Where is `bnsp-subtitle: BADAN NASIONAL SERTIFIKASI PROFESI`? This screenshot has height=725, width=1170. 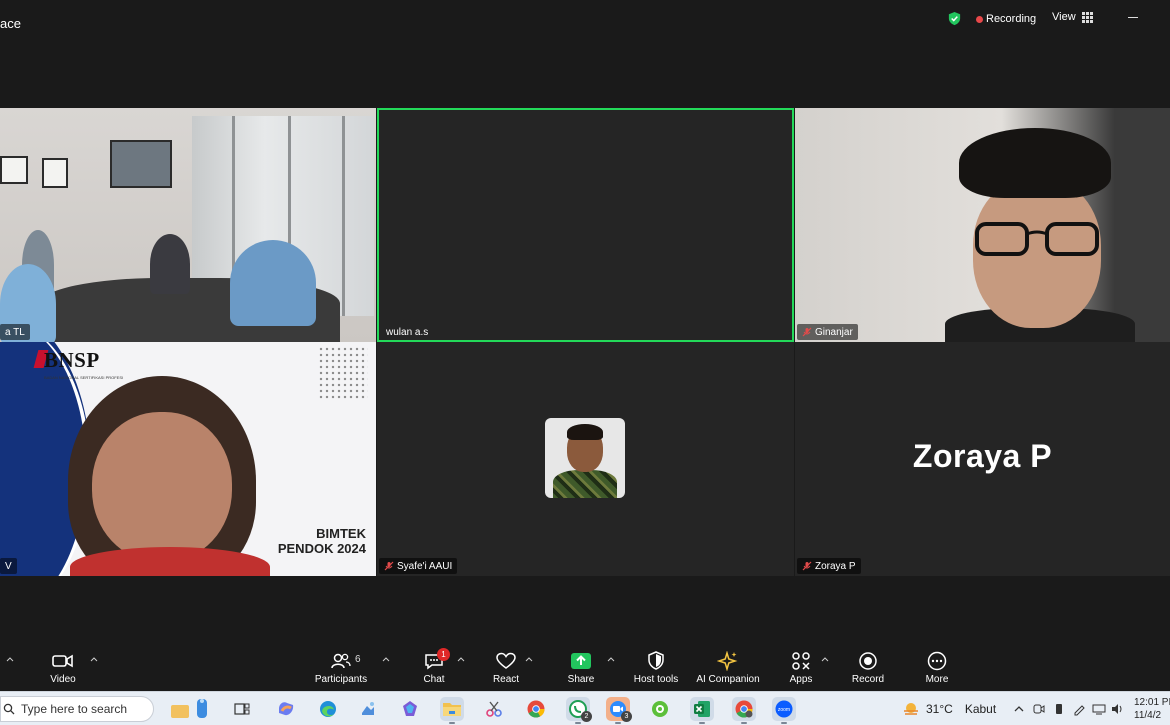
bnsp-subtitle: BADAN NASIONAL SERTIFIKASI PROFESI is located at coordinates (84, 377).